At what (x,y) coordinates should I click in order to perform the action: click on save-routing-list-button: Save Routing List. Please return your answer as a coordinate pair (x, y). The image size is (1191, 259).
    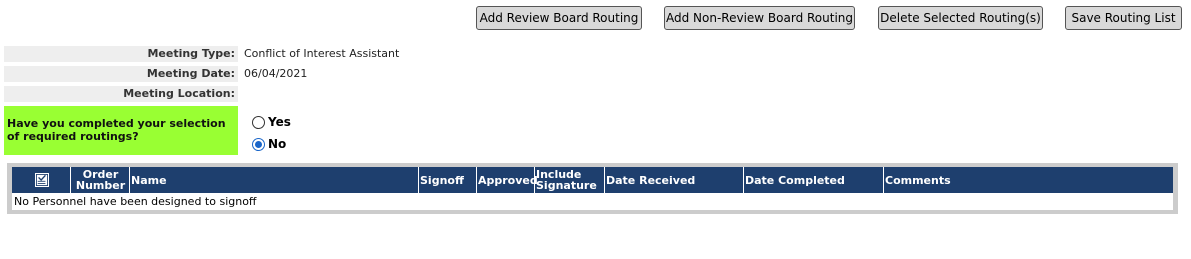
    Looking at the image, I should click on (1123, 18).